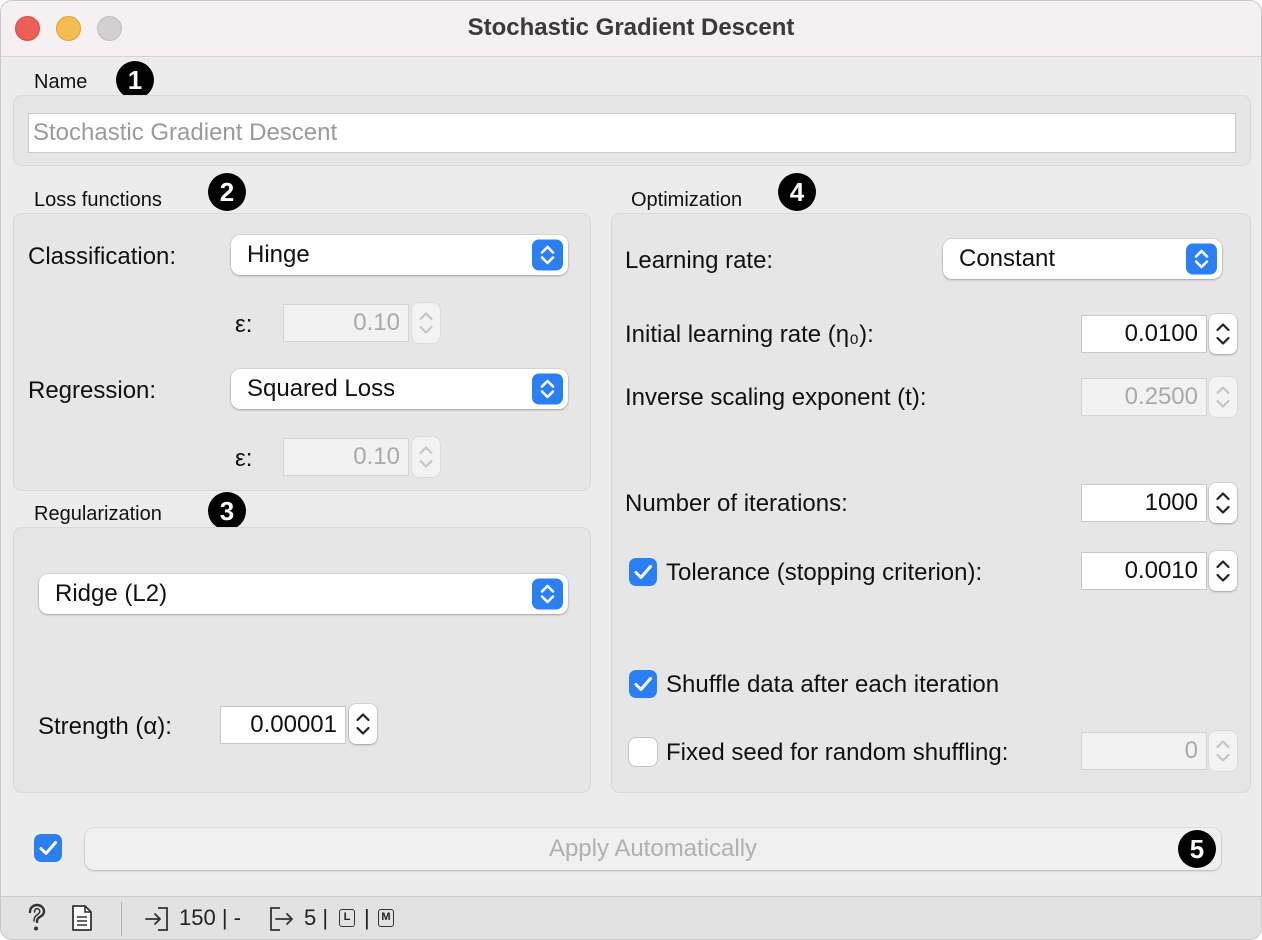 The width and height of the screenshot is (1262, 940). I want to click on regression-epsilon-label: ε:, so click(244, 458).